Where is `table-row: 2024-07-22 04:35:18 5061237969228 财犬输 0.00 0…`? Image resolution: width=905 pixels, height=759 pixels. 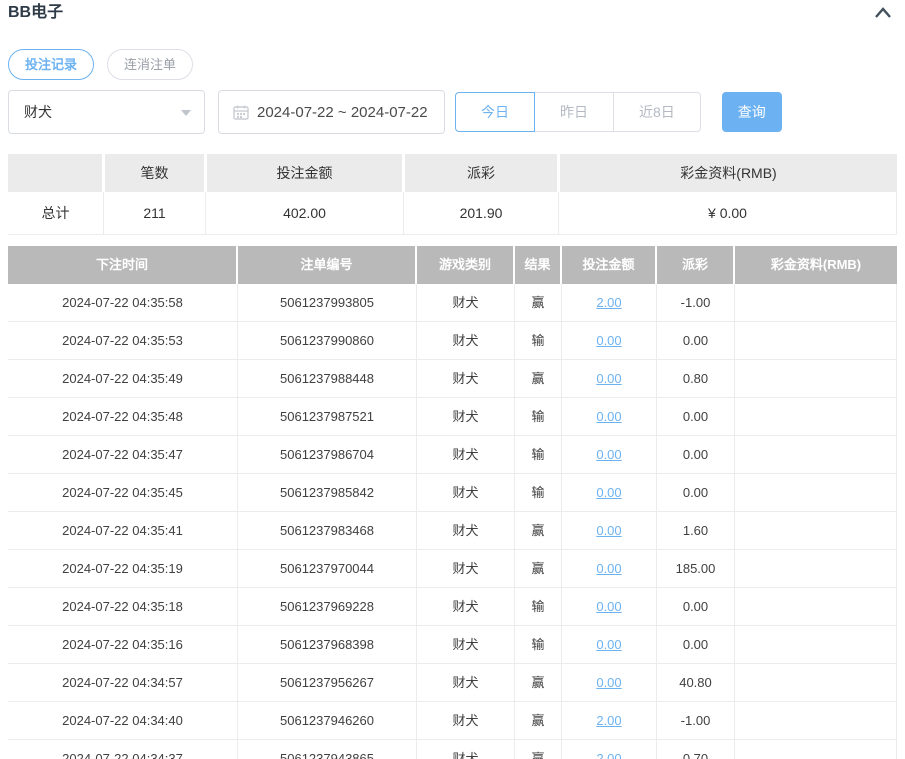 table-row: 2024-07-22 04:35:18 5061237969228 财犬输 0.00 0… is located at coordinates (452, 607).